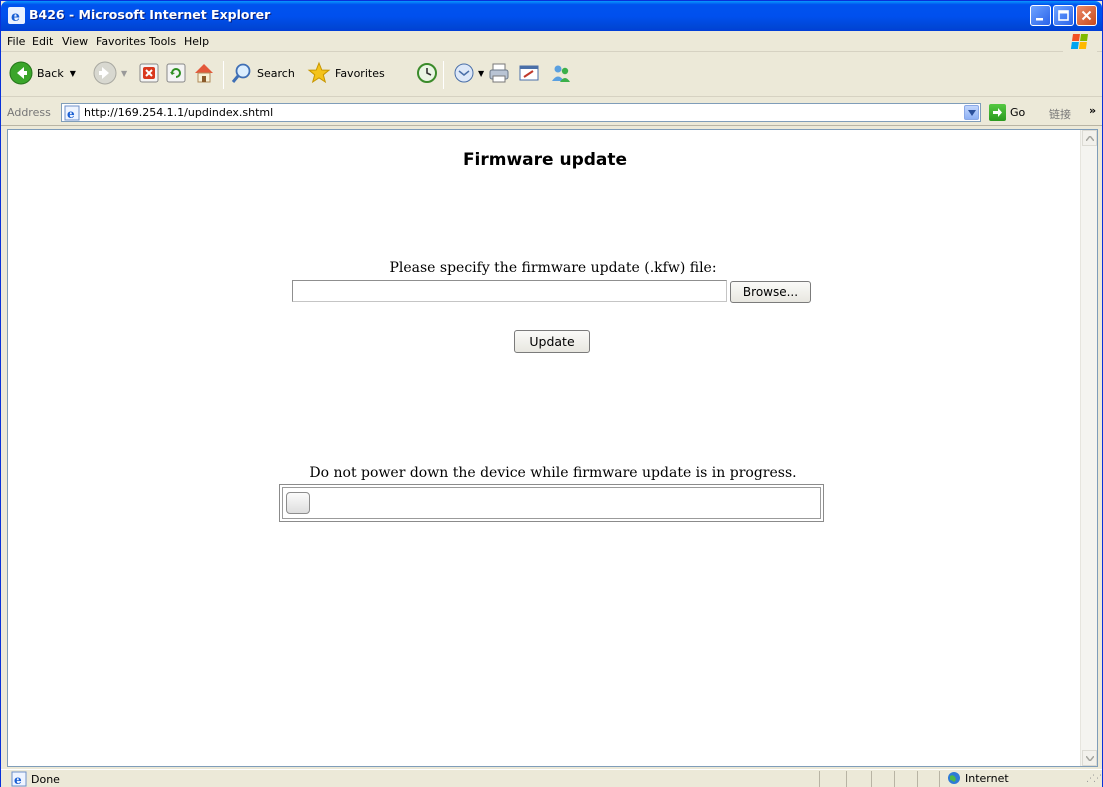 The width and height of the screenshot is (1103, 787). I want to click on address-dropdown-button, so click(971, 112).